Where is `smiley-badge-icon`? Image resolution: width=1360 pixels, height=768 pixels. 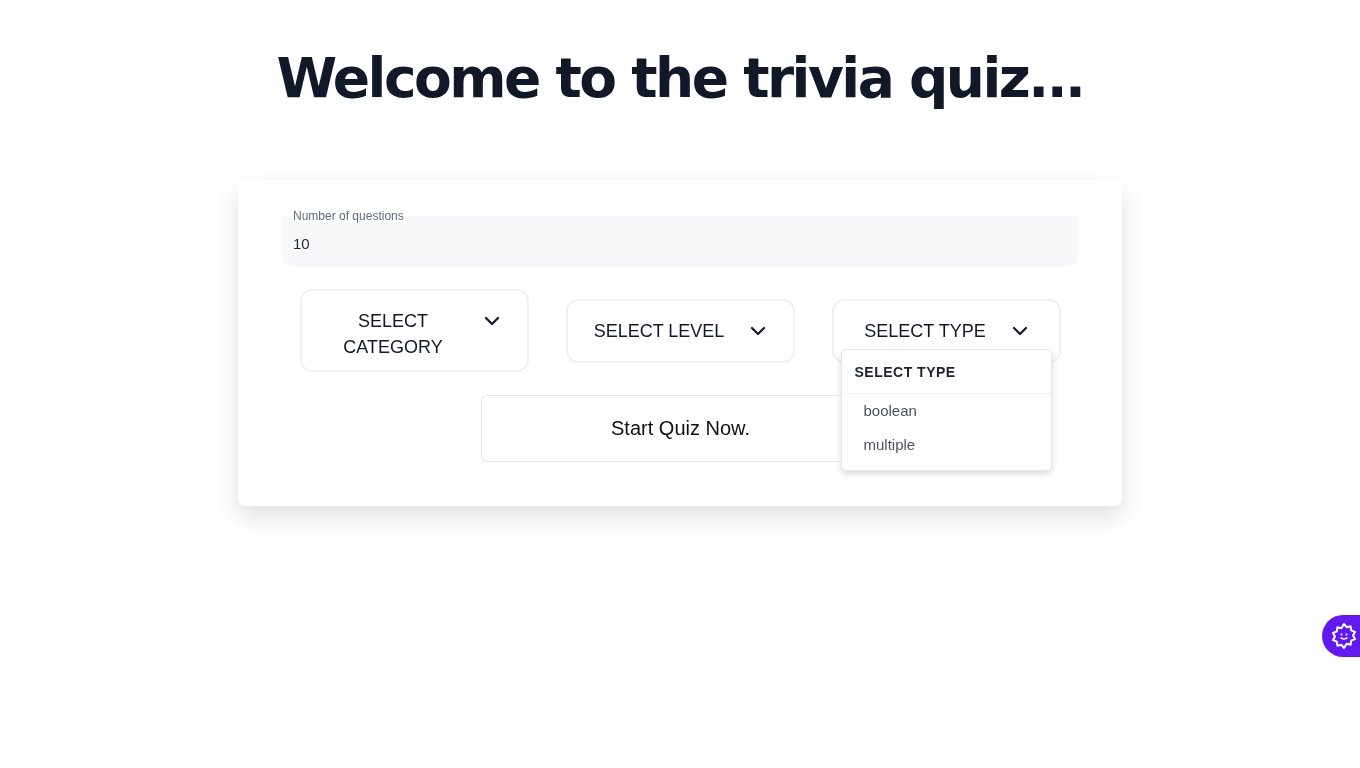 smiley-badge-icon is located at coordinates (1344, 636).